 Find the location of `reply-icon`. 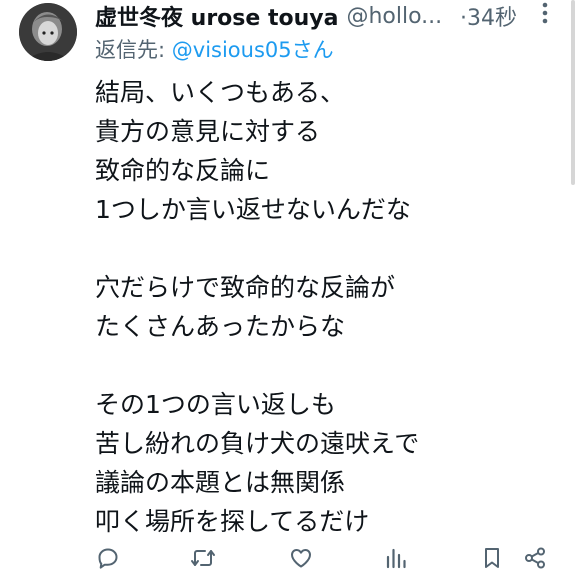

reply-icon is located at coordinates (108, 558).